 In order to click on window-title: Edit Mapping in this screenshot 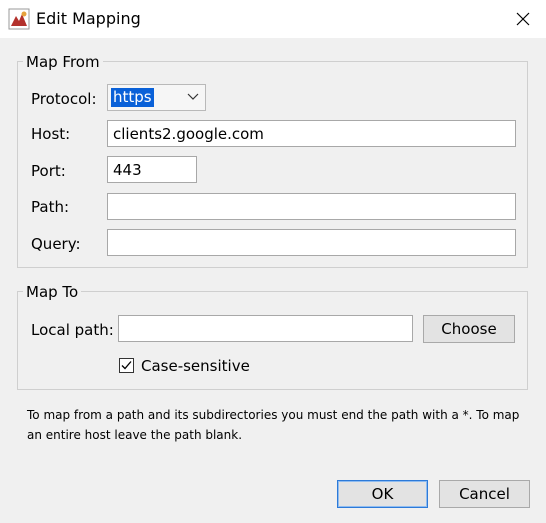, I will do `click(88, 18)`.